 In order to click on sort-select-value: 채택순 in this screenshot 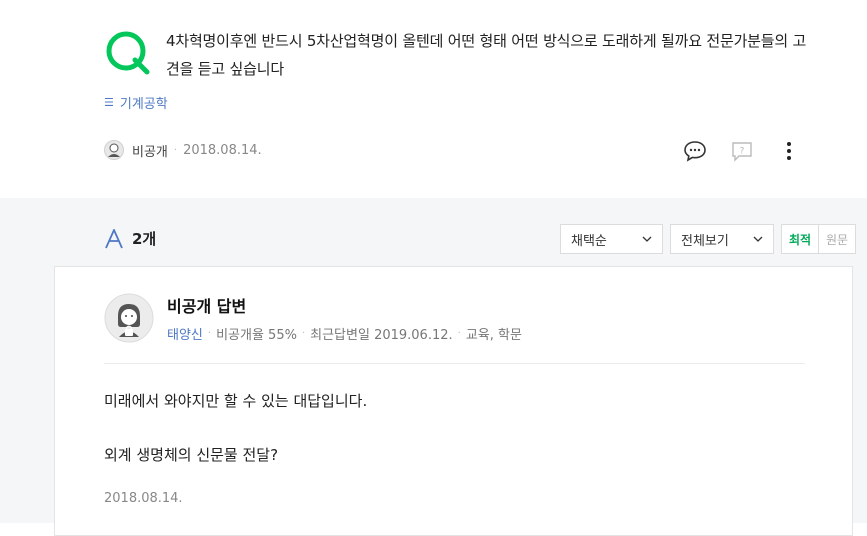, I will do `click(589, 241)`.